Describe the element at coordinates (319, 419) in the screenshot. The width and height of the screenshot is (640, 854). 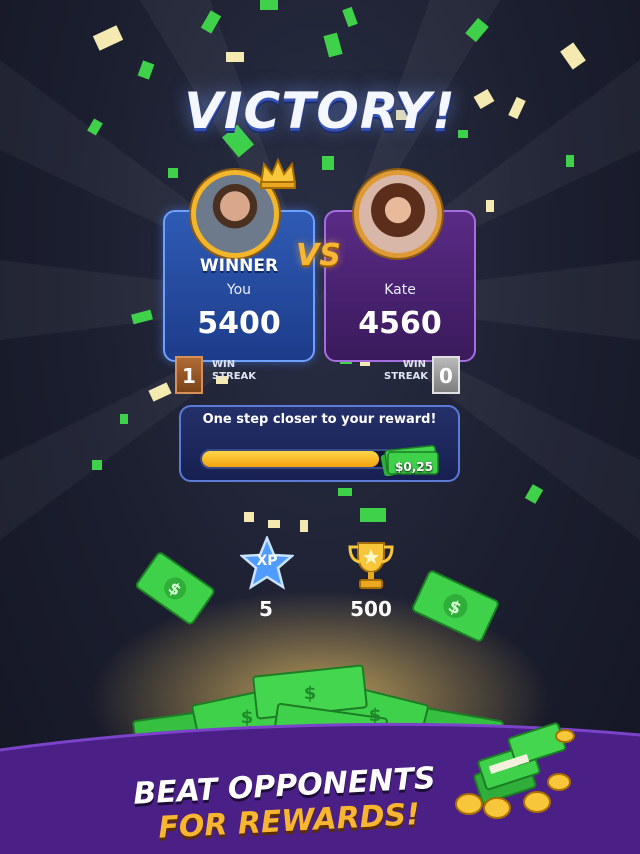
I see `reward-message: One step closer to your reward!` at that location.